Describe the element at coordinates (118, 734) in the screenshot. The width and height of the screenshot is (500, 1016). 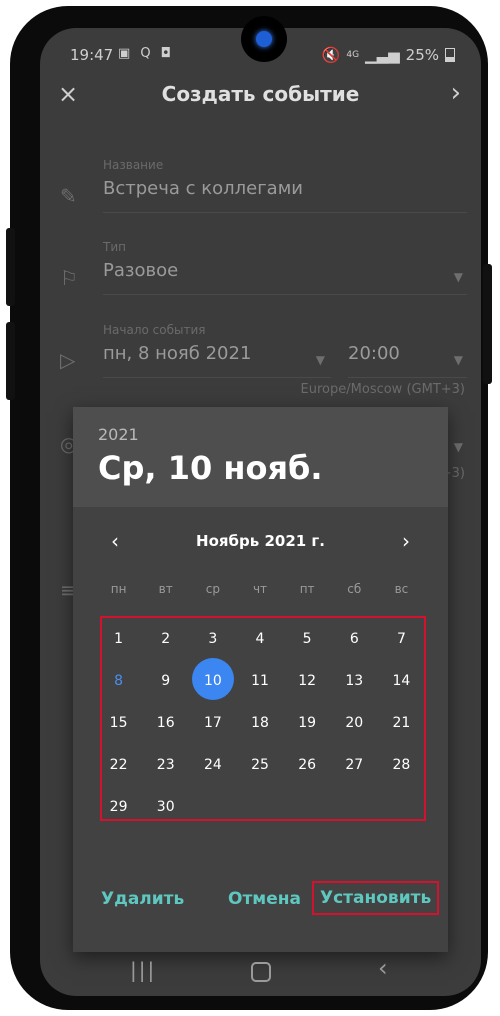
I see `calendar-day: 15` at that location.